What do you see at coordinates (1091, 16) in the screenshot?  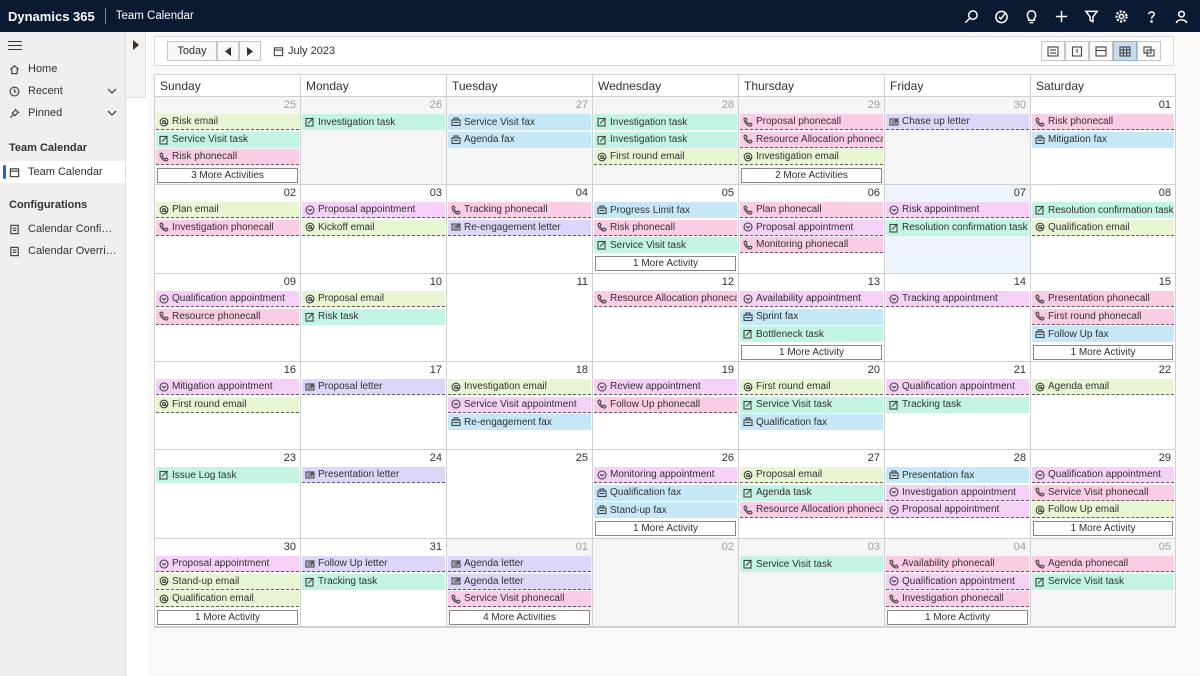 I see `filter-icon` at bounding box center [1091, 16].